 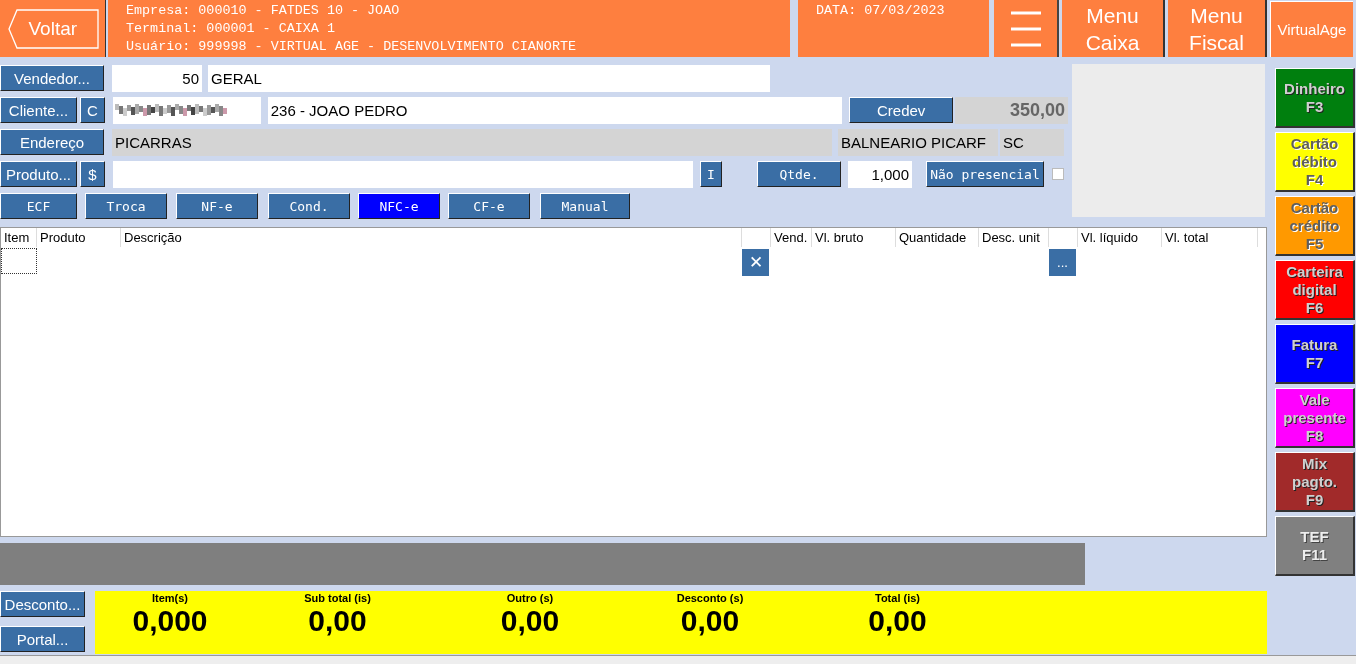 I want to click on column-header: Vl. total, so click(x=1210, y=237).